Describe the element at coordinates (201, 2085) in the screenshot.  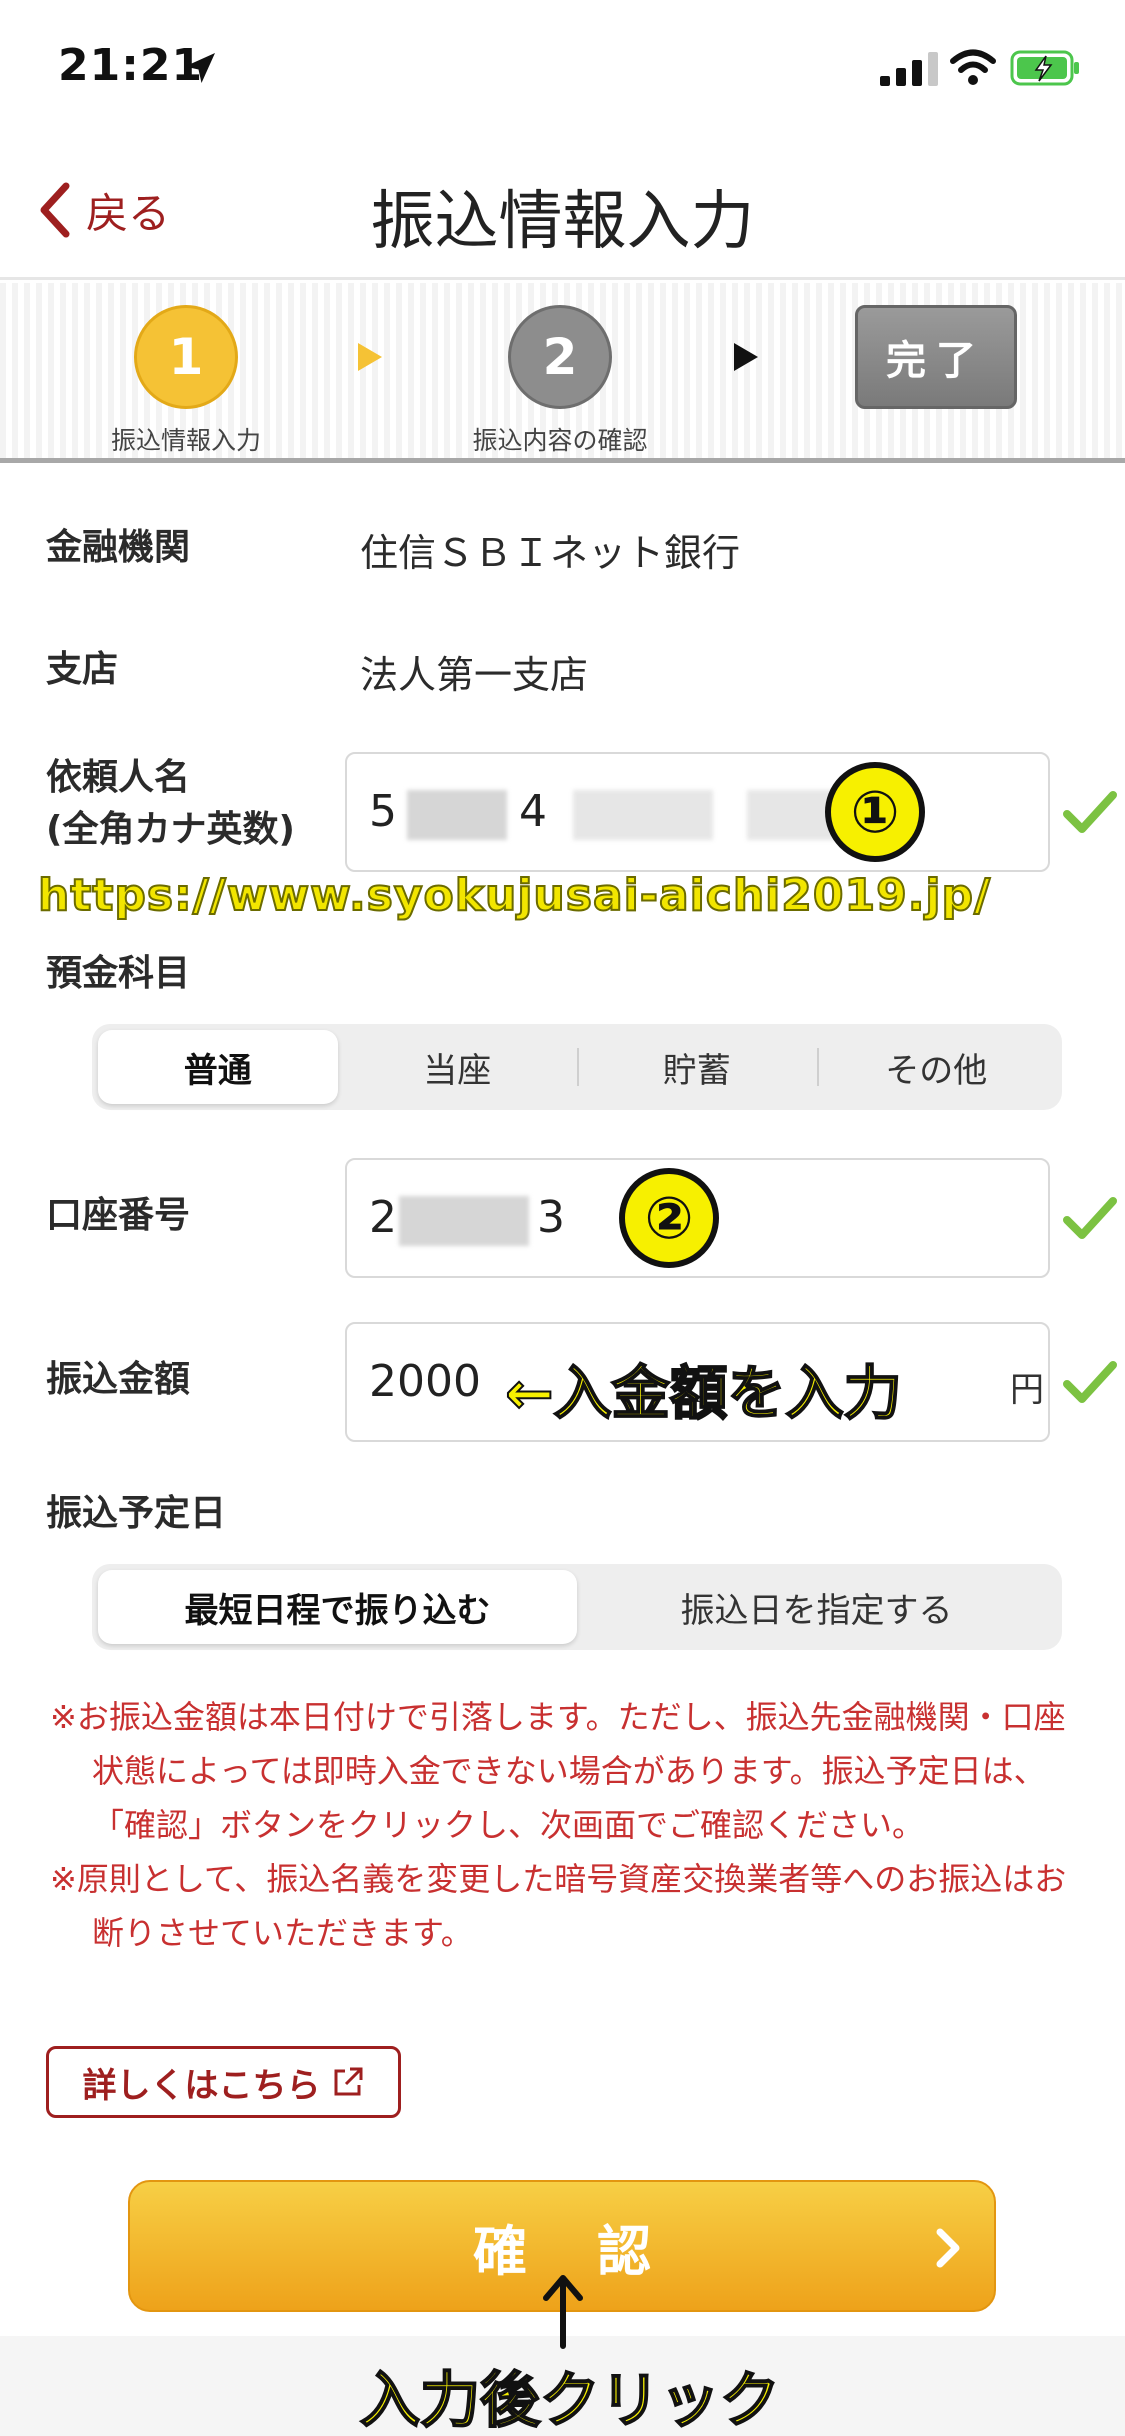
I see `details-link-label: 詳しくはこちら` at that location.